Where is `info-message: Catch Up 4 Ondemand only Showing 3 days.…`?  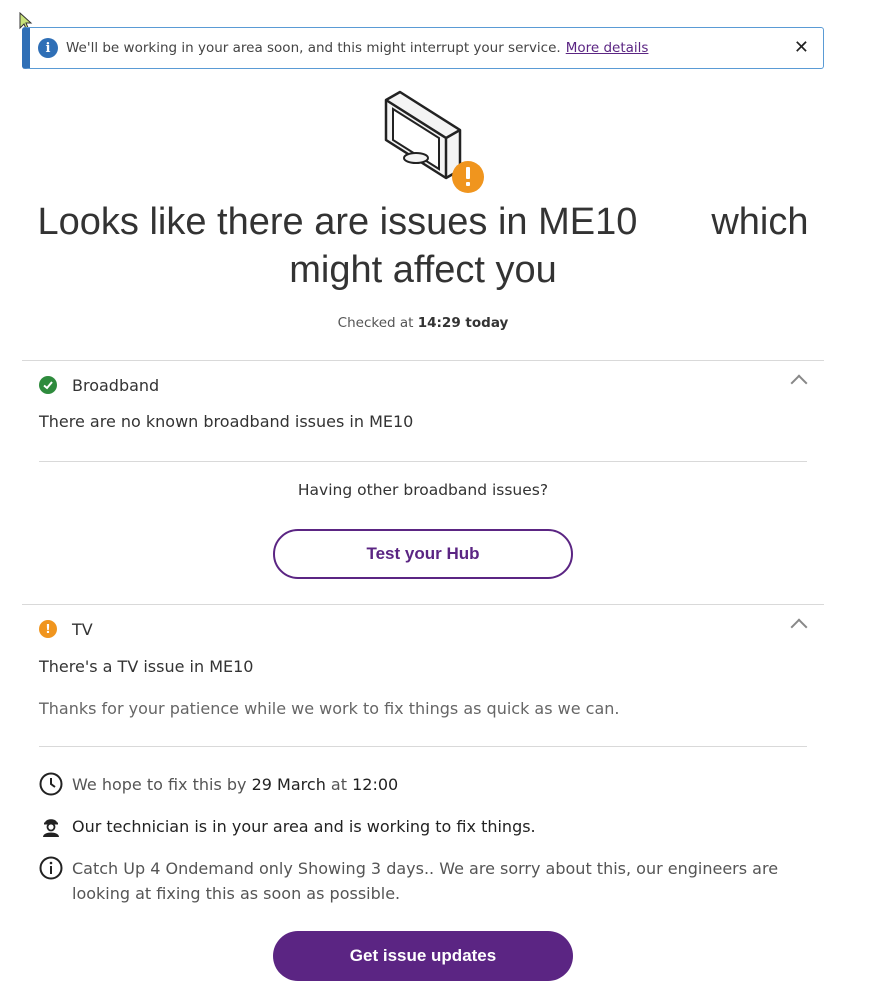
info-message: Catch Up 4 Ondemand only Showing 3 days.… is located at coordinates (425, 881).